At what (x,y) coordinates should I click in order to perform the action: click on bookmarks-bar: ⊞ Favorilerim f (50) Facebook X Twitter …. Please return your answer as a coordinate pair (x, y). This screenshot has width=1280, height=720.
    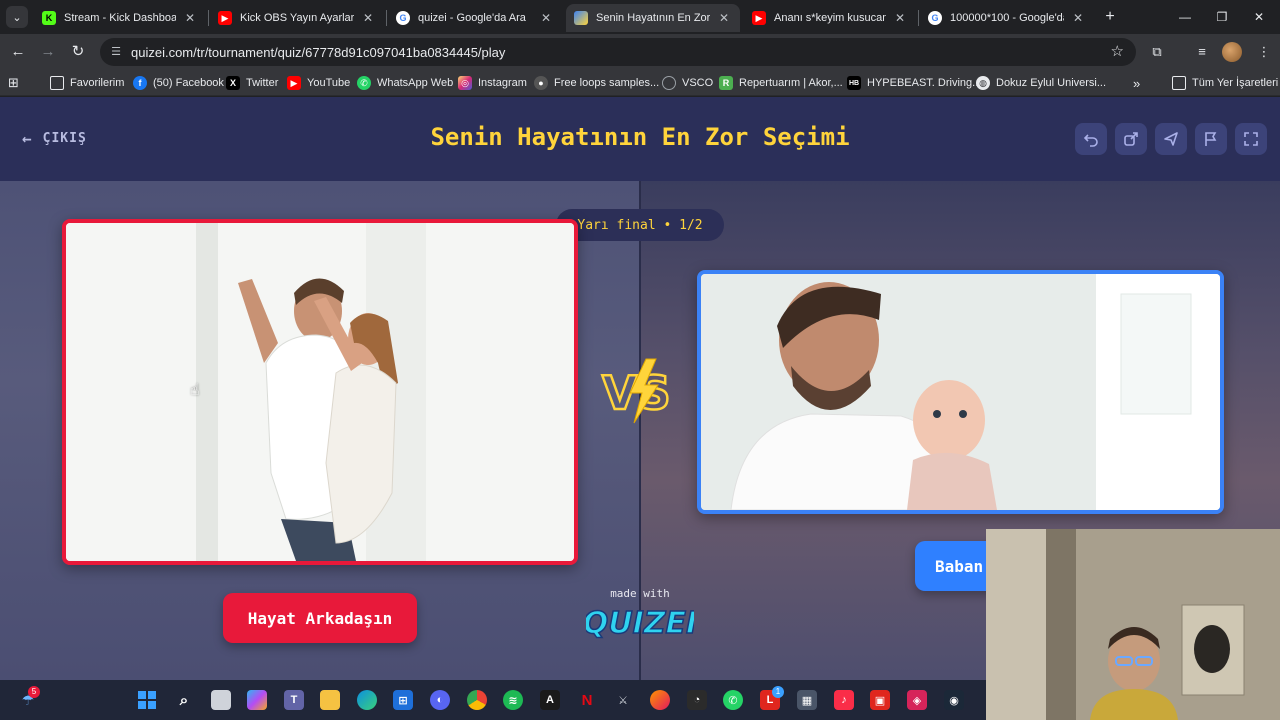
    Looking at the image, I should click on (640, 83).